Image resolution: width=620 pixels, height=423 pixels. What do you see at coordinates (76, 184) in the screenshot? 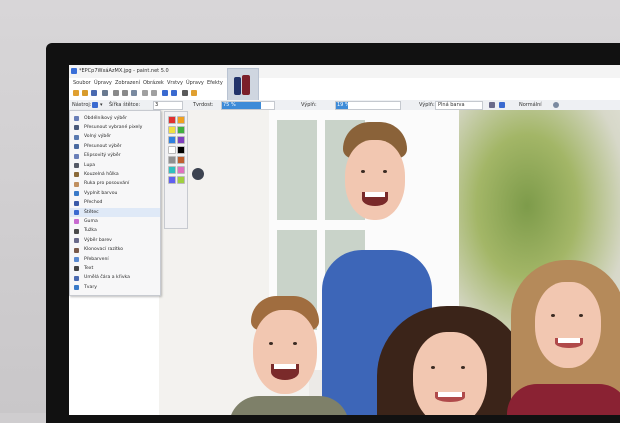
I see `pan-icon` at bounding box center [76, 184].